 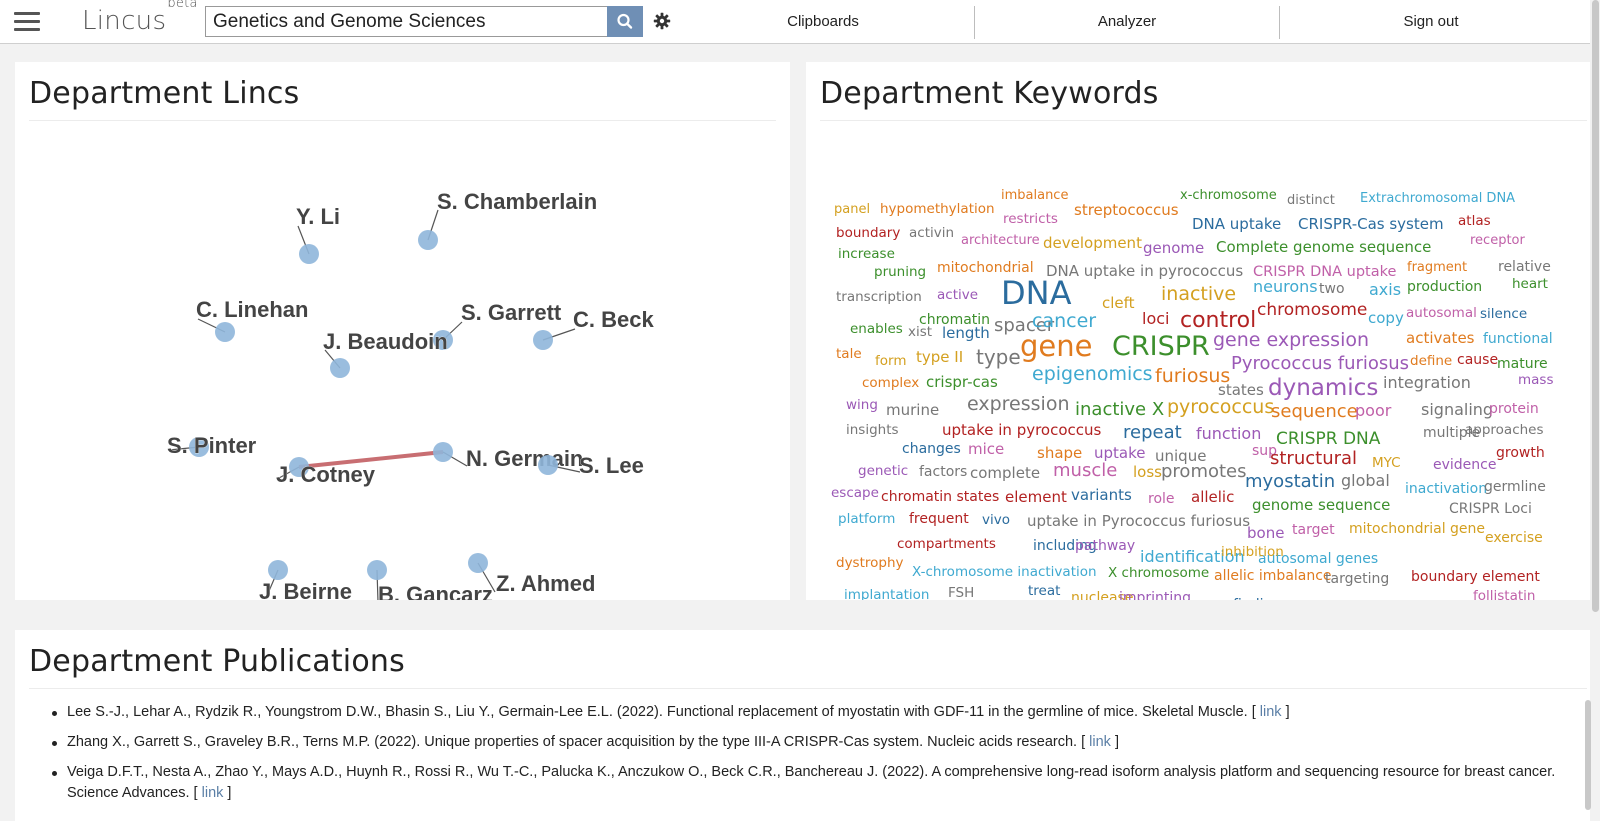 I want to click on keyword-item: distinct, so click(x=1311, y=200).